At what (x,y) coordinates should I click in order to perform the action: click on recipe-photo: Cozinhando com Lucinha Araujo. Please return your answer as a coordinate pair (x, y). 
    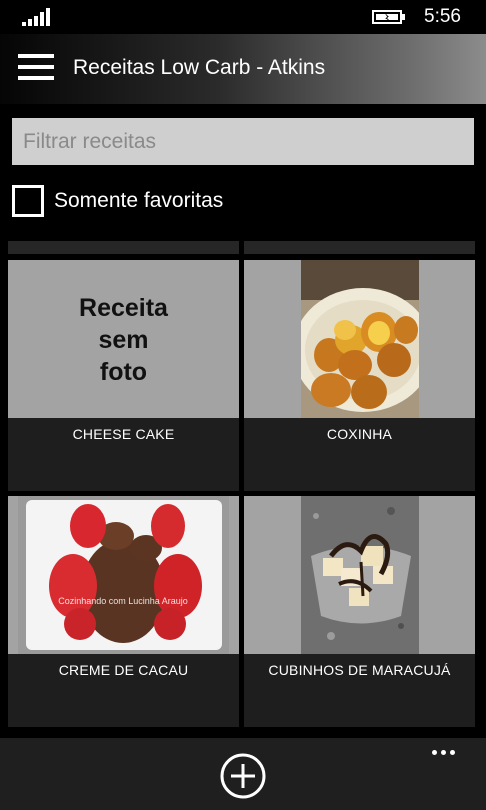
    Looking at the image, I should click on (123, 575).